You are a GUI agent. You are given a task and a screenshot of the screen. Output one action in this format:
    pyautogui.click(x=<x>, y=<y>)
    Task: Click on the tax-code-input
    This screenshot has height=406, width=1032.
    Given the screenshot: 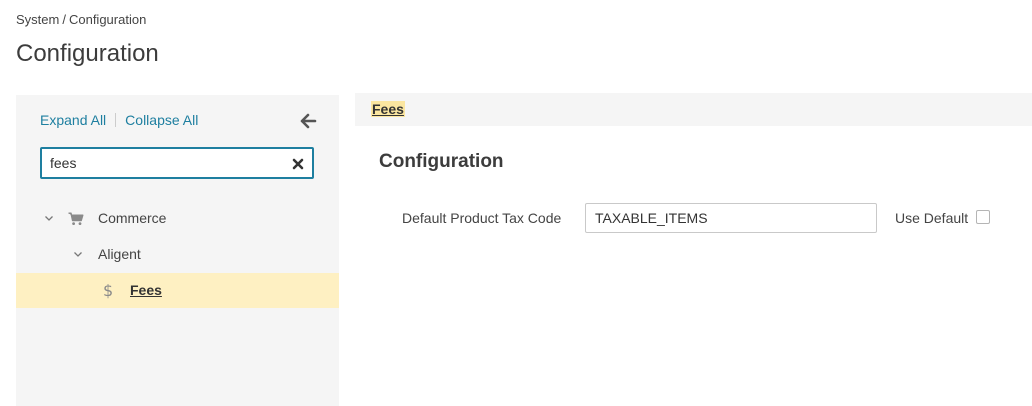 What is the action you would take?
    pyautogui.click(x=731, y=218)
    